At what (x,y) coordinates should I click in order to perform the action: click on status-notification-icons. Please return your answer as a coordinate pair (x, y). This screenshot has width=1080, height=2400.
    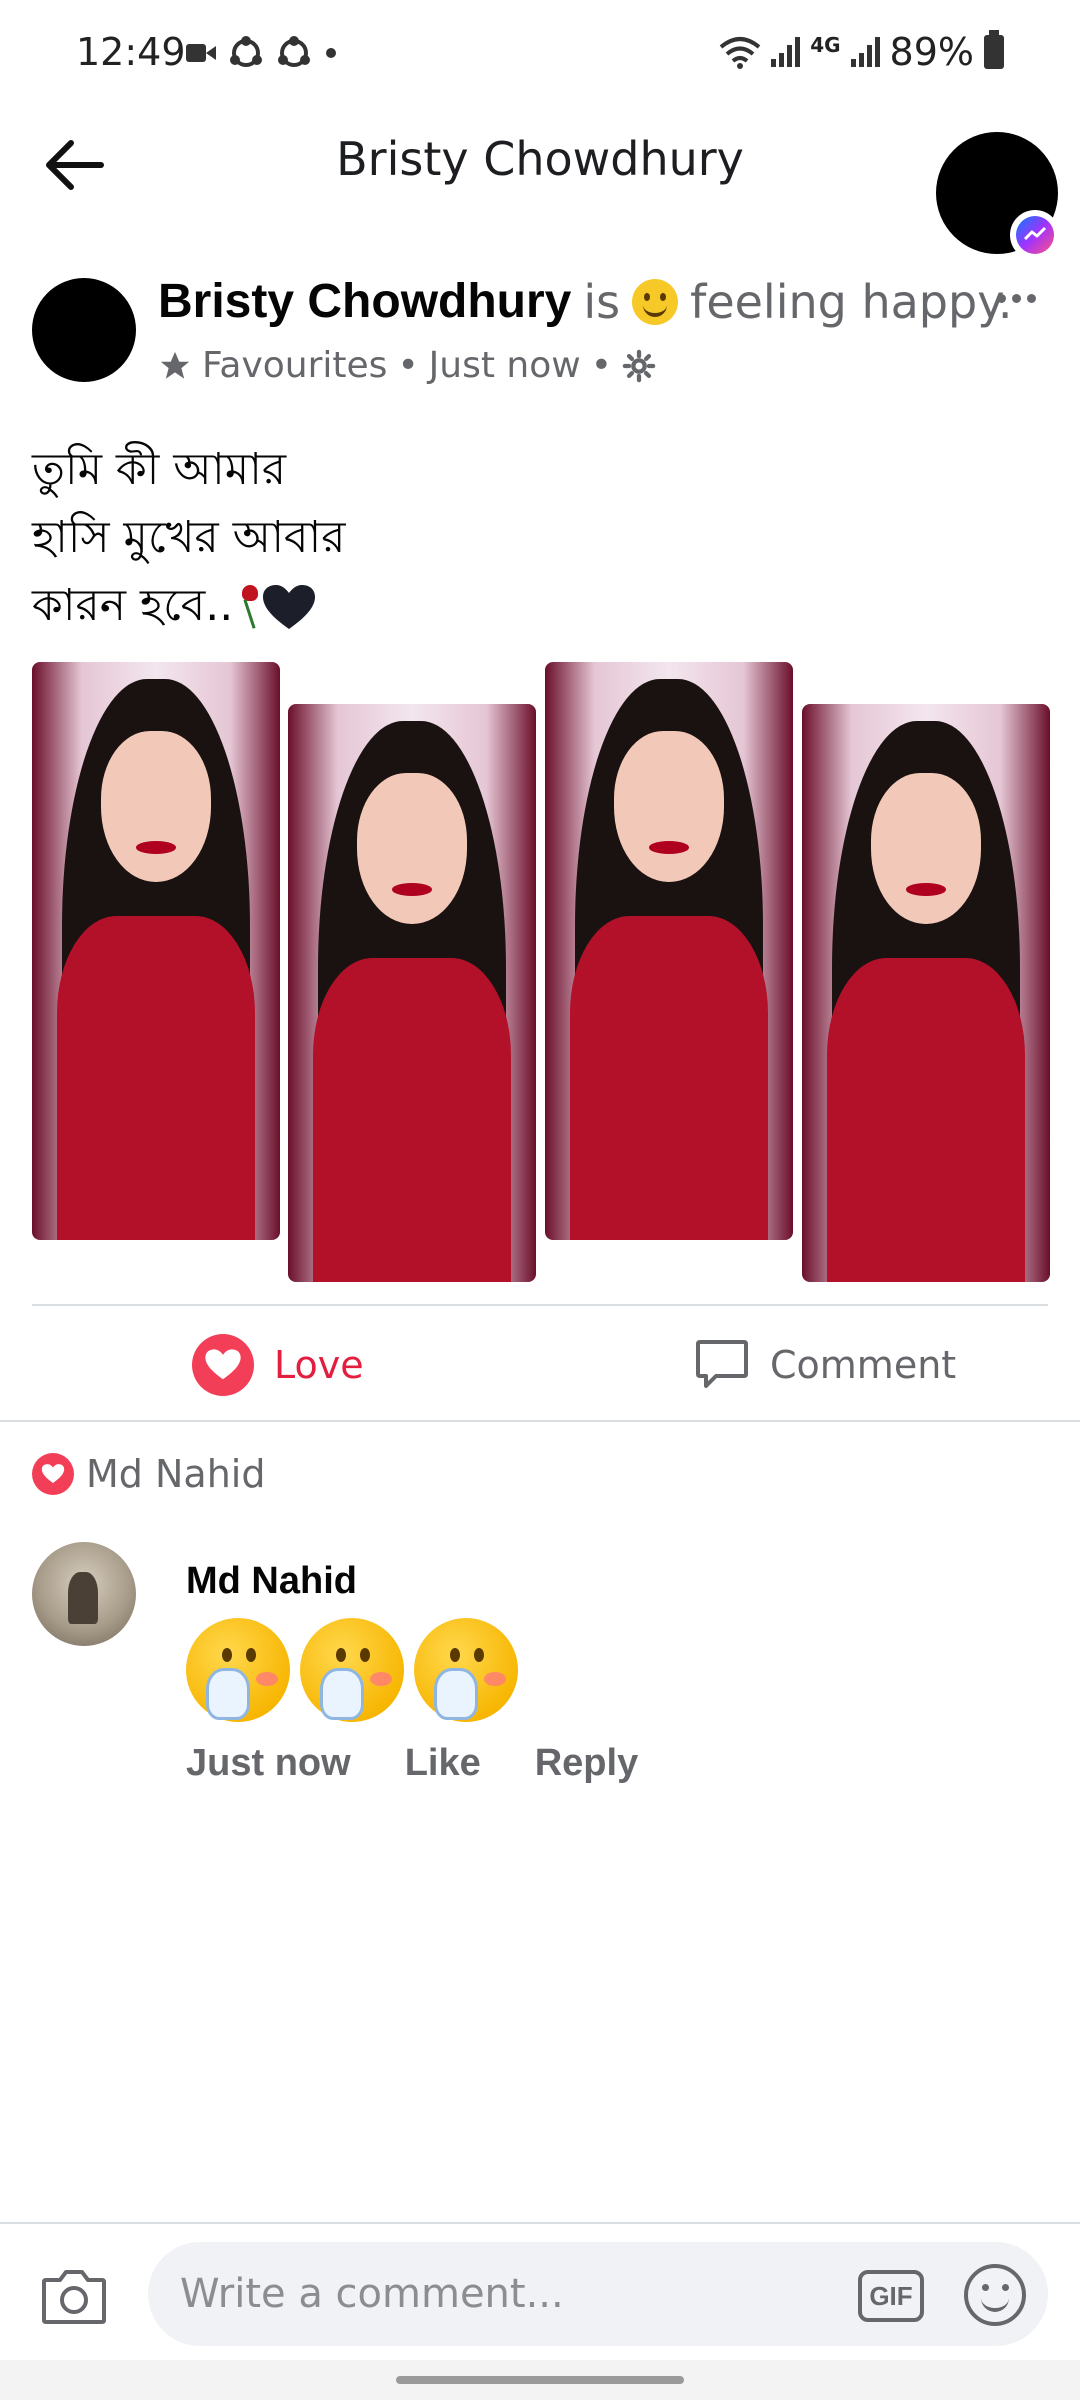
    Looking at the image, I should click on (262, 53).